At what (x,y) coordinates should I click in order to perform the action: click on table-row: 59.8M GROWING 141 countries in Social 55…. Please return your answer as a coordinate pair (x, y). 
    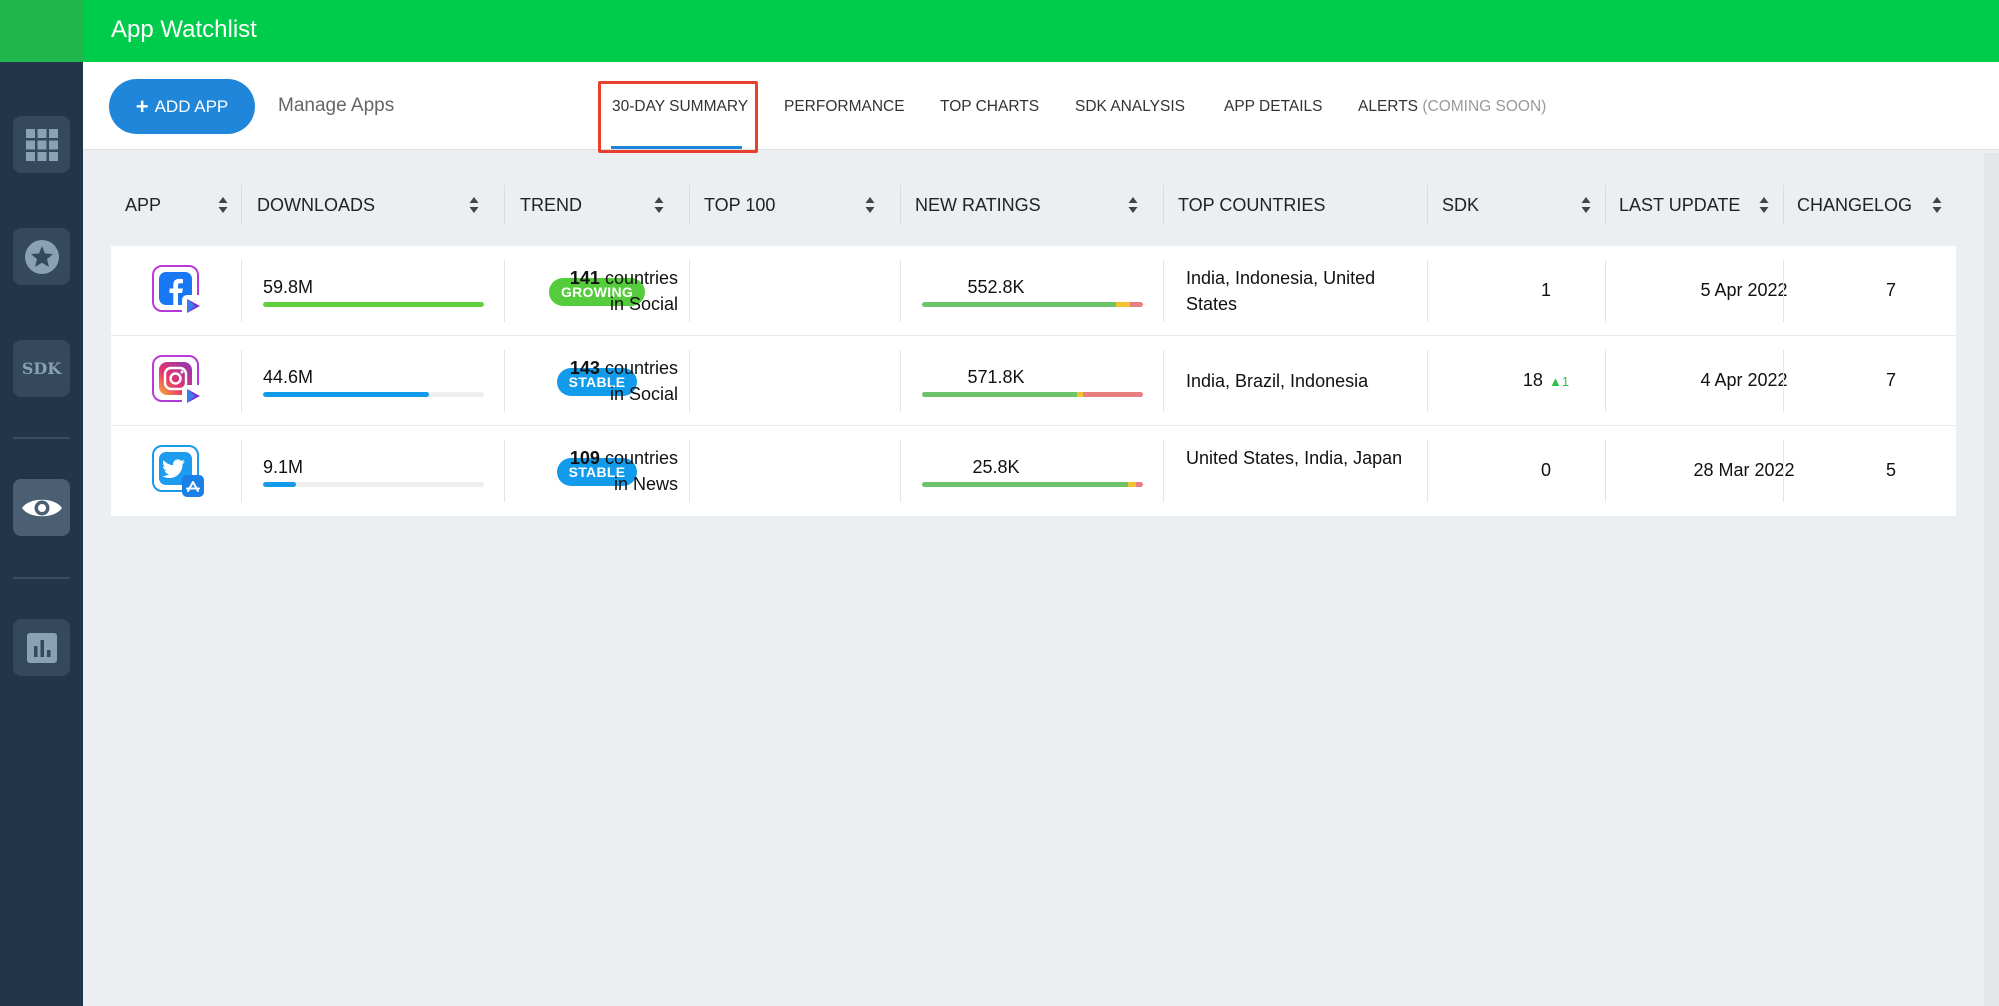
    Looking at the image, I should click on (1033, 291).